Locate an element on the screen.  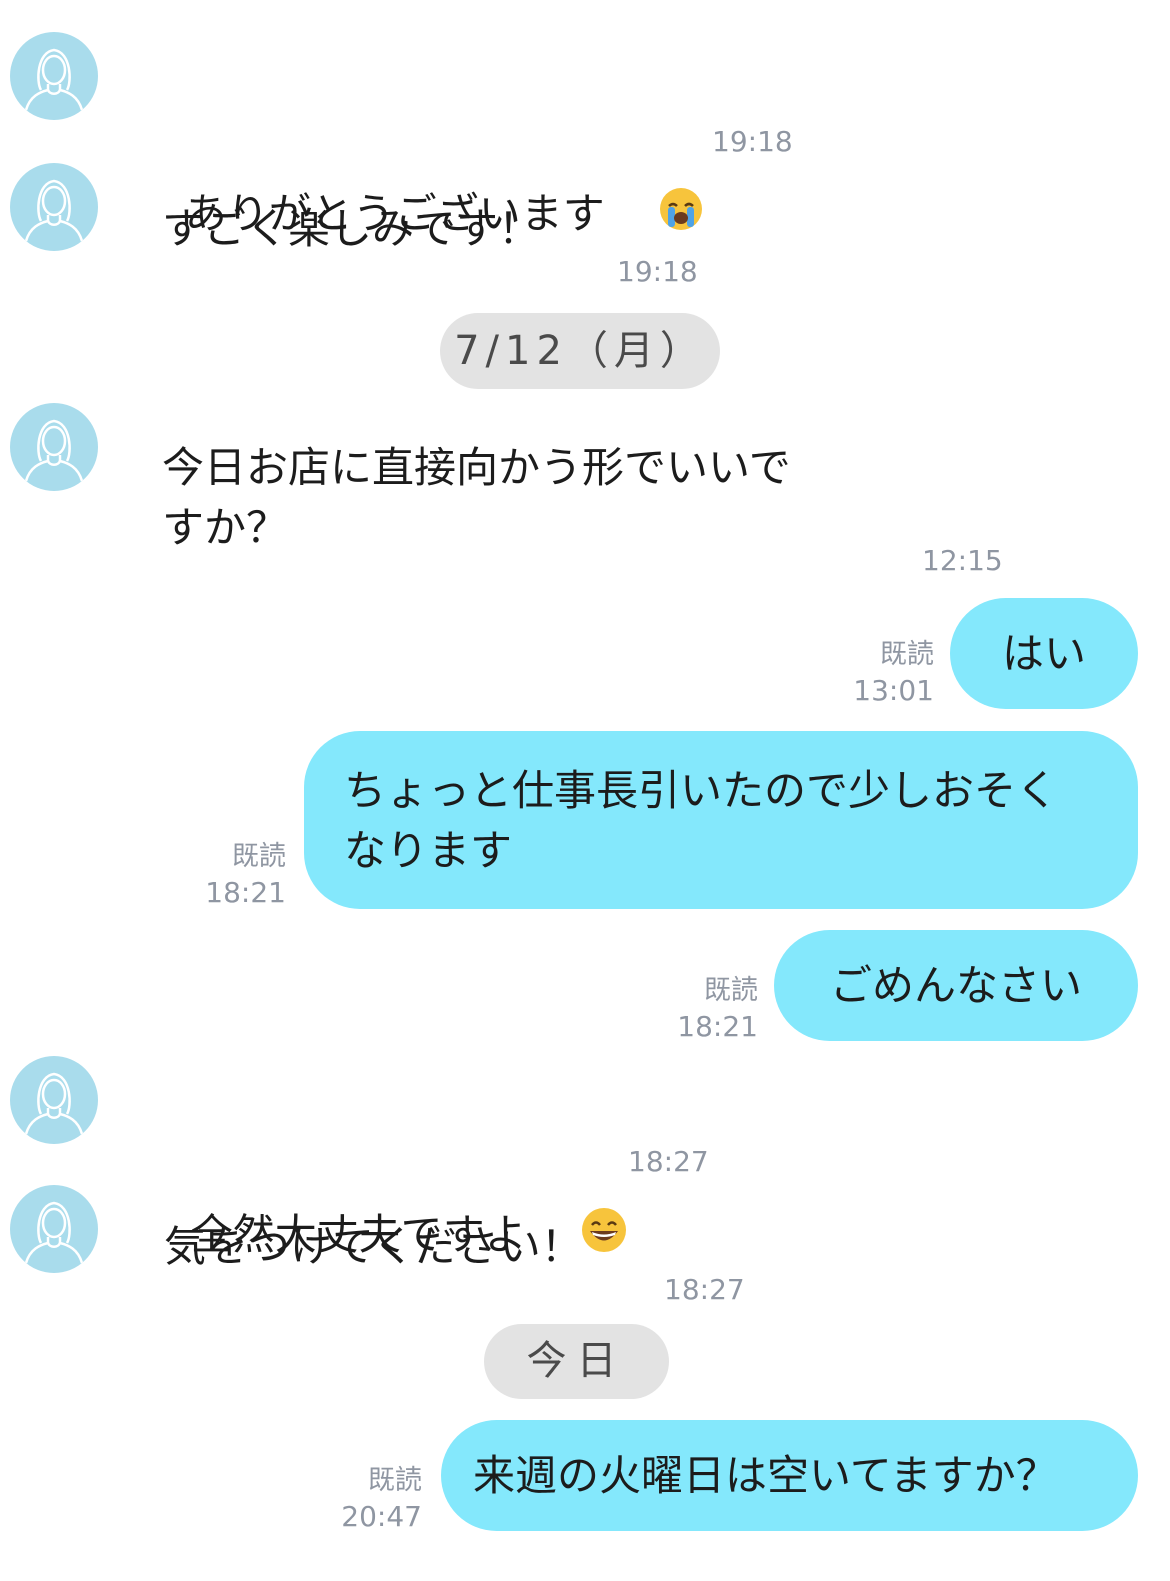
message-line: なります is located at coordinates (428, 850).